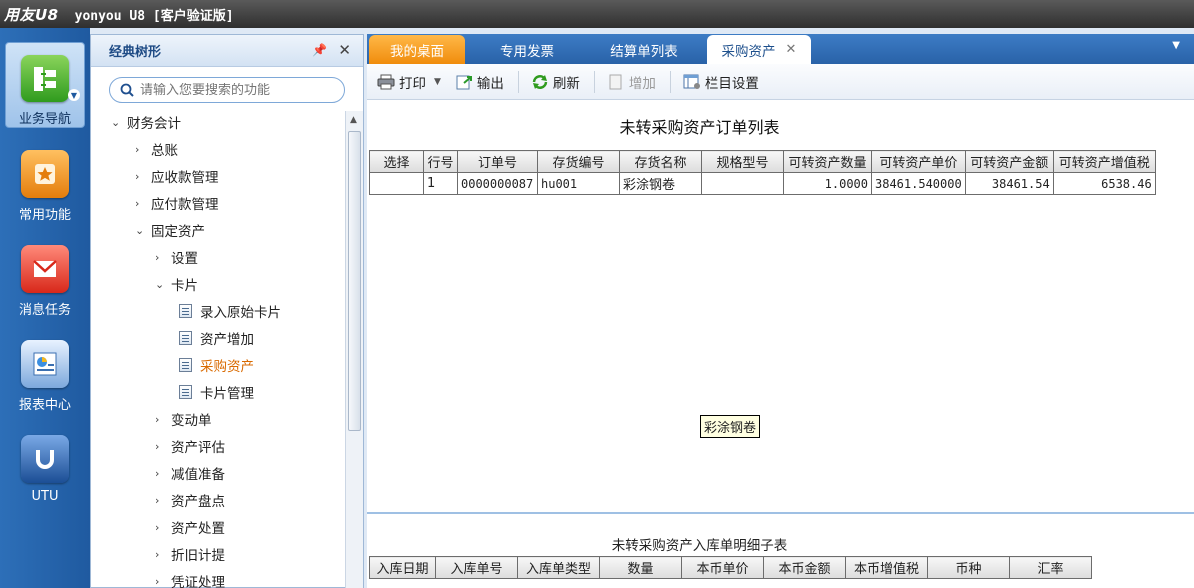  What do you see at coordinates (497, 161) in the screenshot?
I see `column-header: 订单号` at bounding box center [497, 161].